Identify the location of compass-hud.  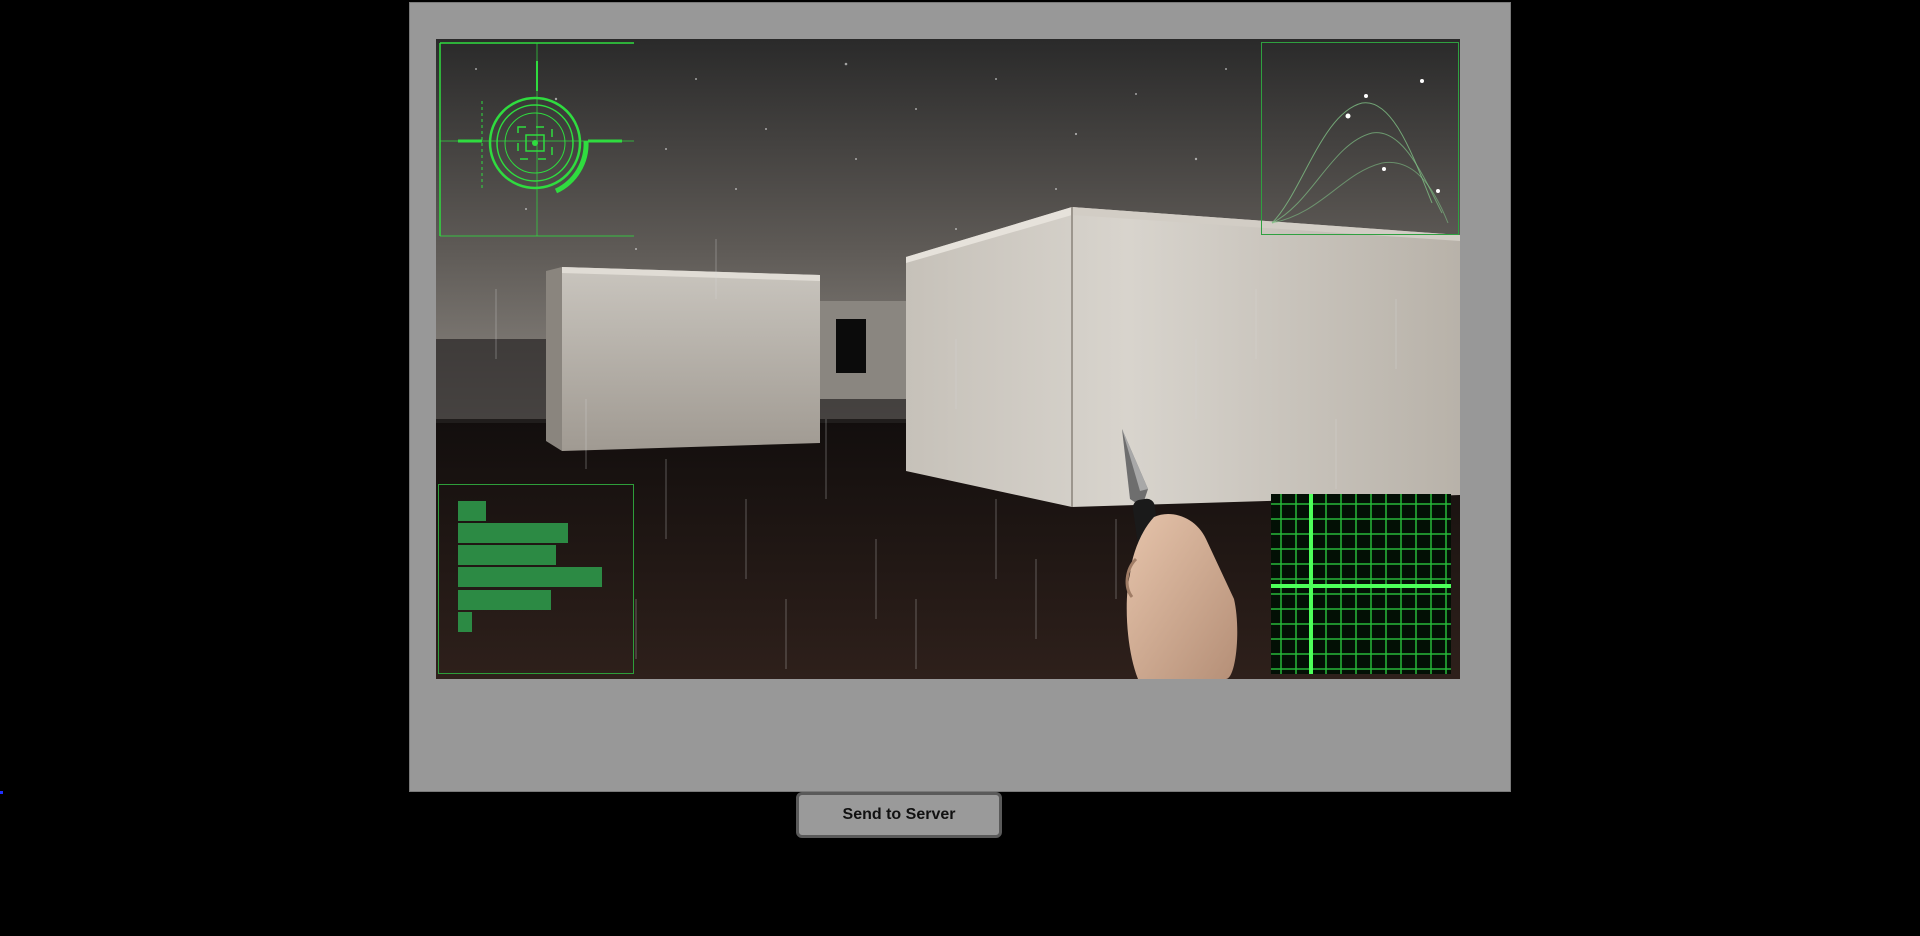
(537, 139).